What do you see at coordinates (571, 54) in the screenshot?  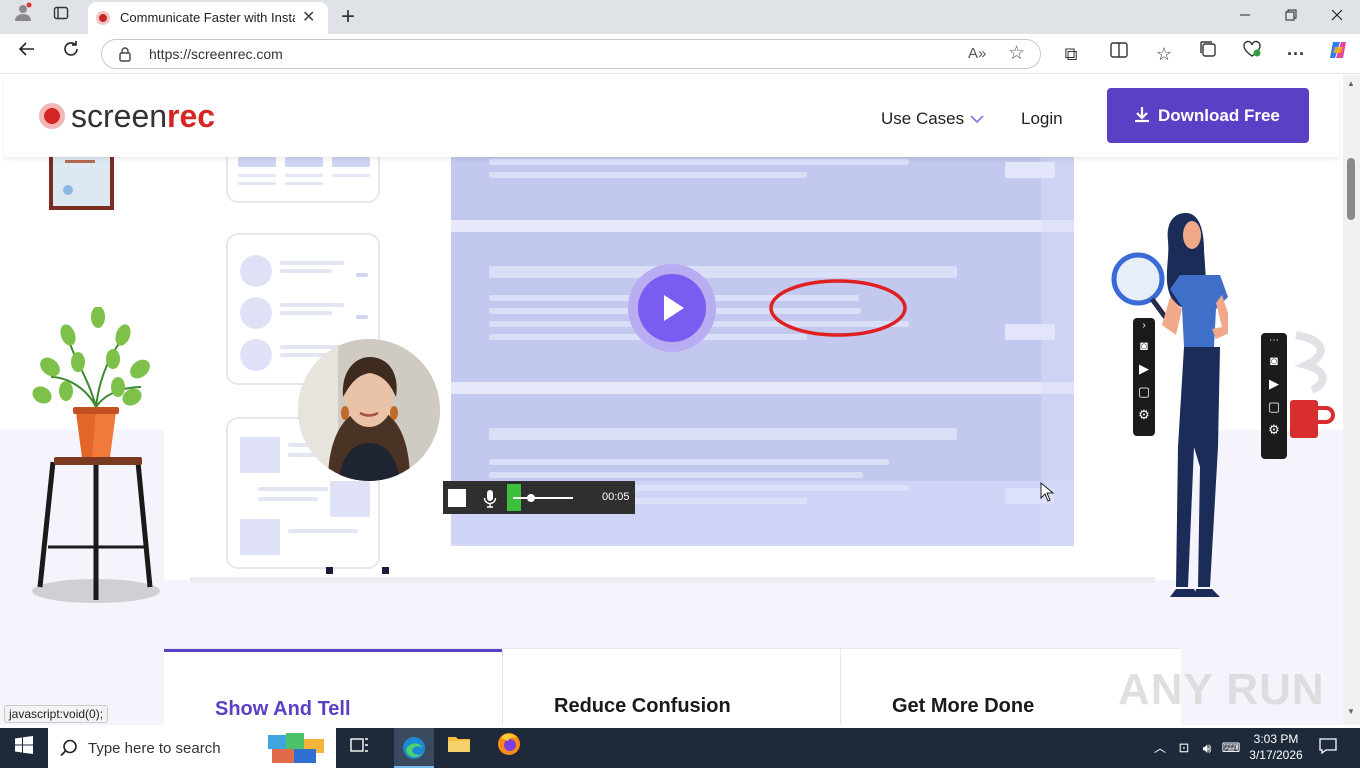 I see `address-bar: https://screenrec.com A» ☆` at bounding box center [571, 54].